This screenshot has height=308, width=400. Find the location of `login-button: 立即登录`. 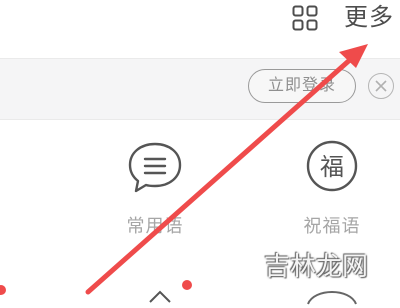

login-button: 立即登录 is located at coordinates (302, 86).